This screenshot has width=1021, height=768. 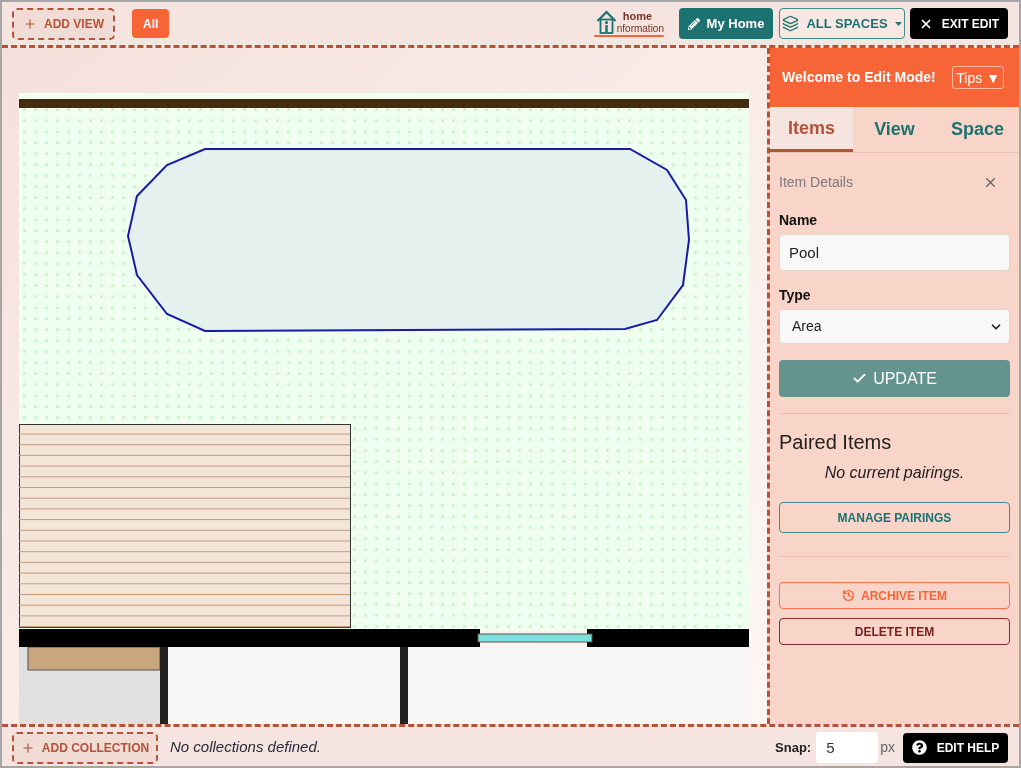 I want to click on check-icon, so click(x=860, y=378).